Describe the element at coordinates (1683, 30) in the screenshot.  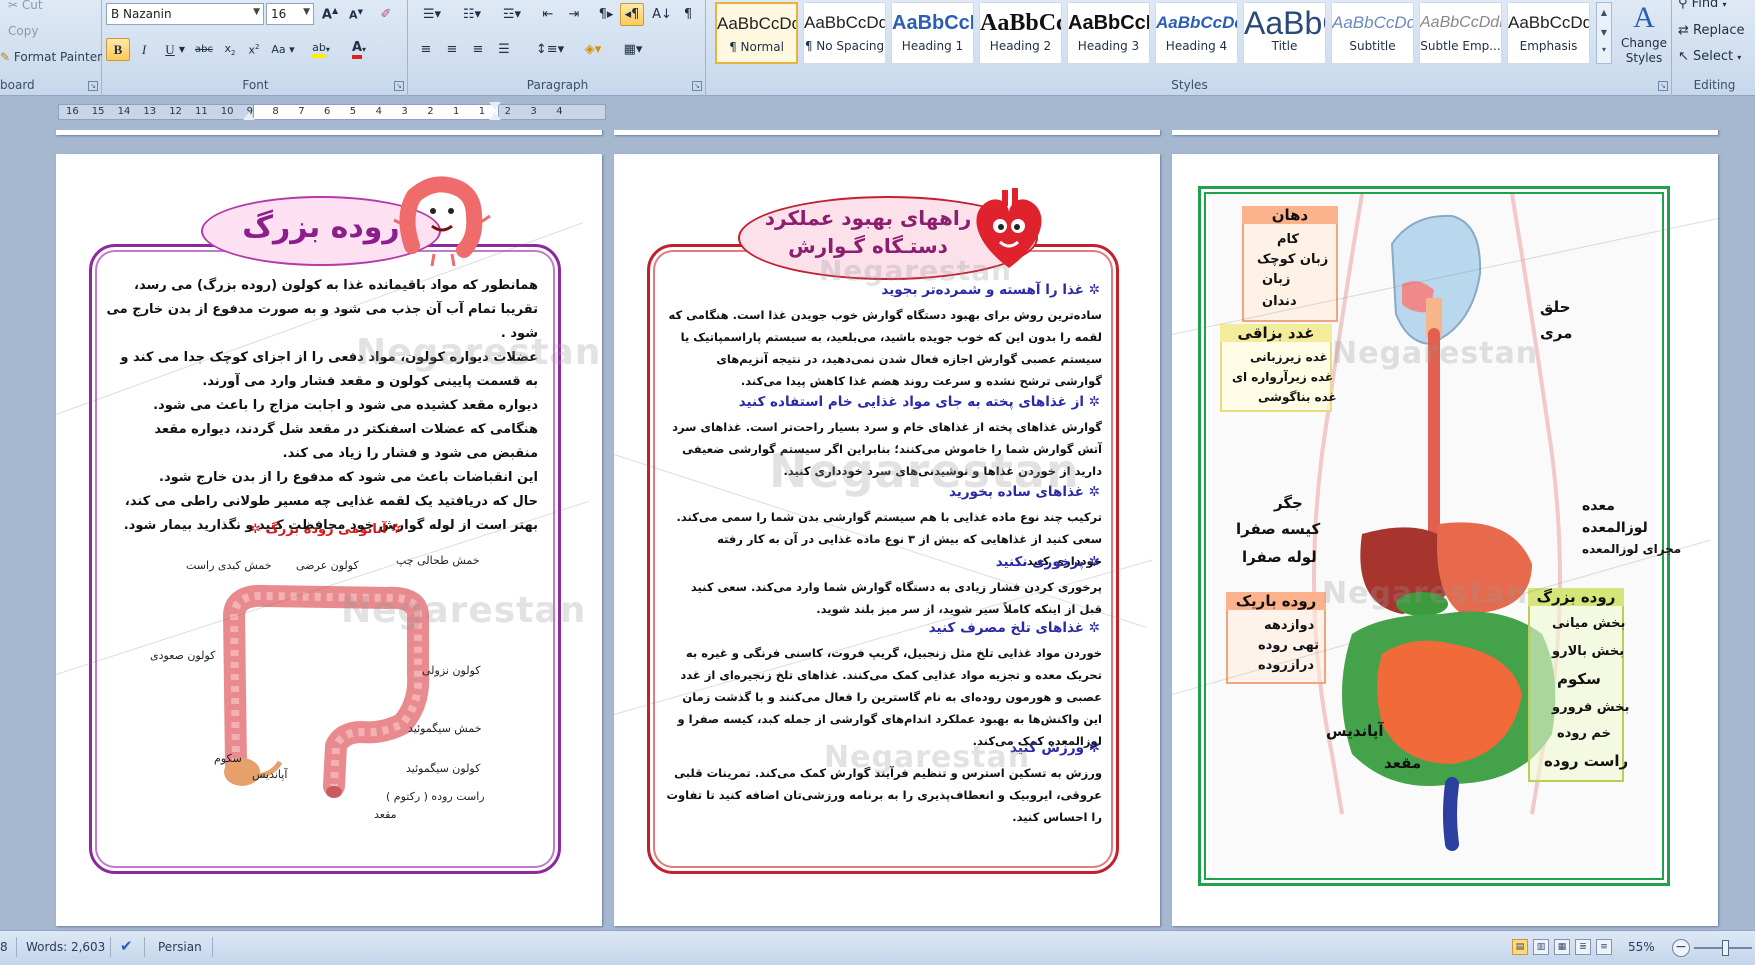
I see `replace-icon: ⇄` at that location.